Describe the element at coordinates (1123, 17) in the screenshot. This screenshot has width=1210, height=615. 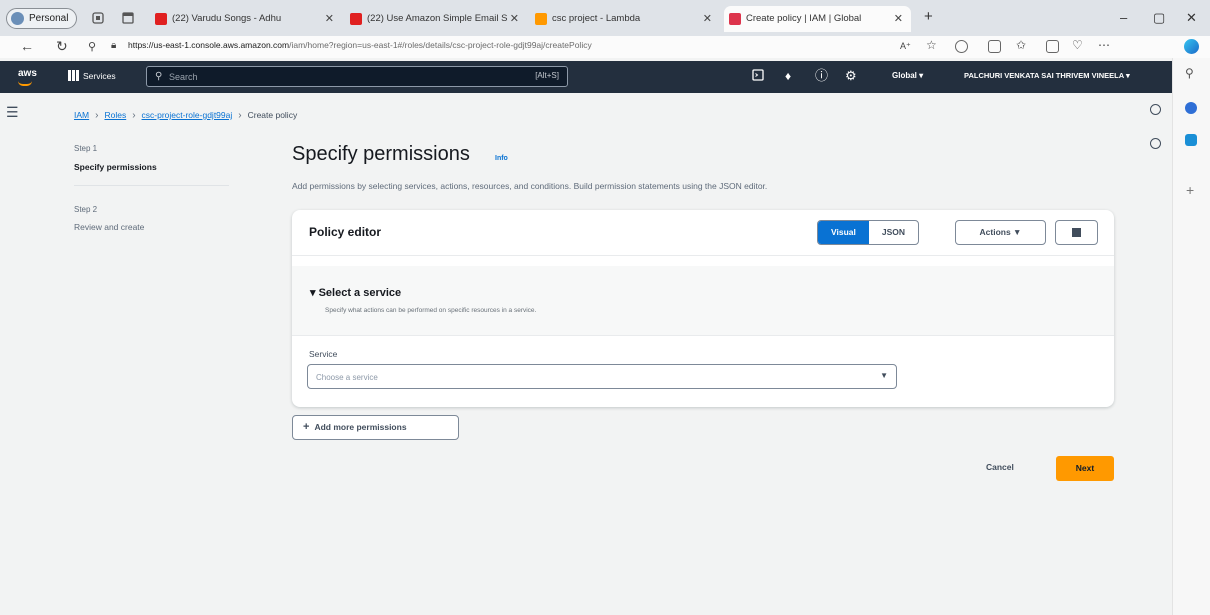
I see `minimize-button: –` at that location.